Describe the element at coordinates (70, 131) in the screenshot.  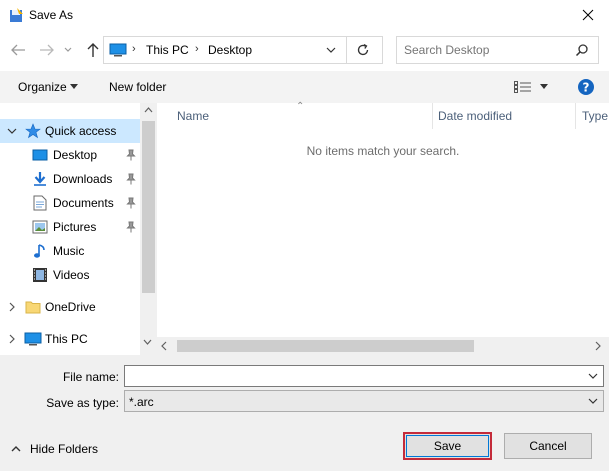
I see `nav-quick-access: Quick access` at that location.